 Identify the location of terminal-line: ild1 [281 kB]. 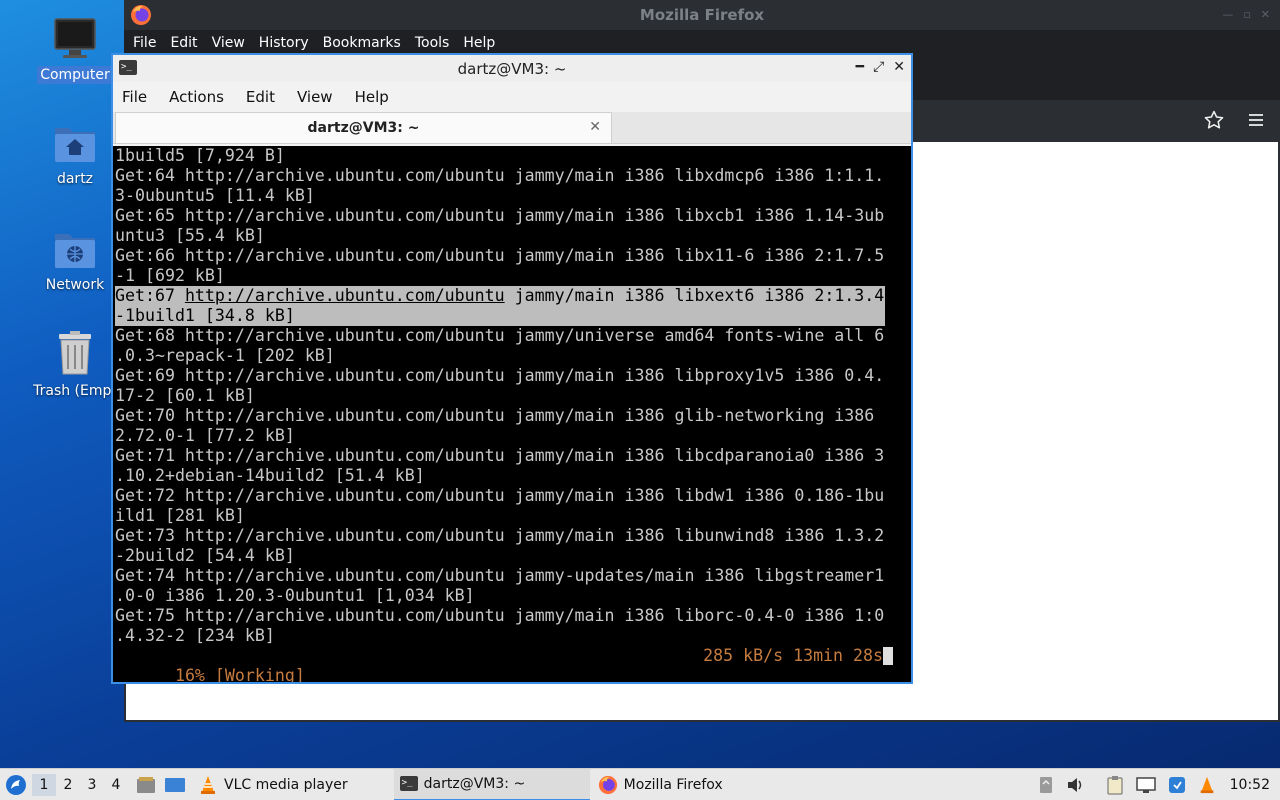
(180, 515).